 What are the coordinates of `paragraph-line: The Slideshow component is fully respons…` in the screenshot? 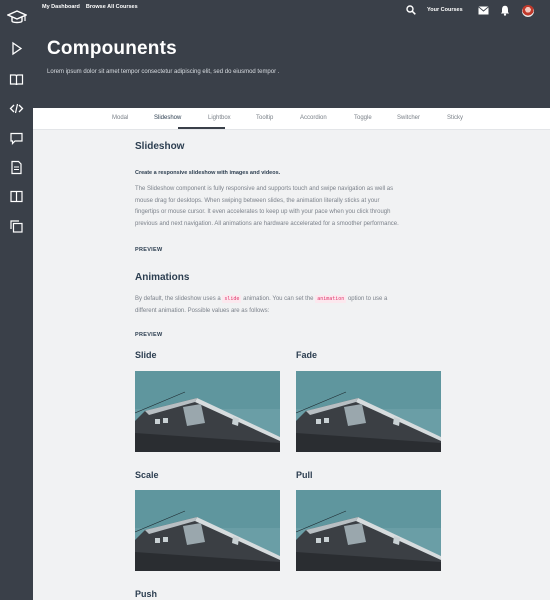 It's located at (264, 189).